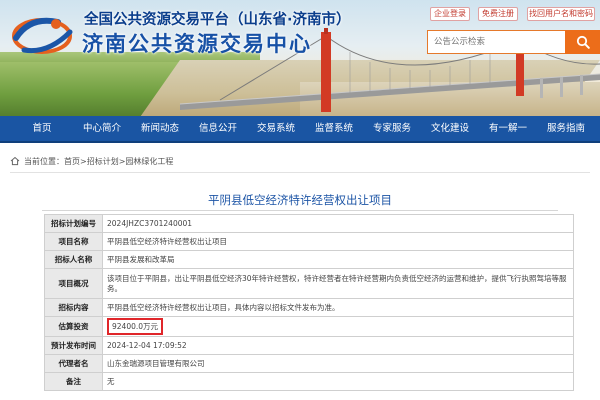 The width and height of the screenshot is (600, 400). What do you see at coordinates (73, 283) in the screenshot?
I see `row-label: 项目概况` at bounding box center [73, 283].